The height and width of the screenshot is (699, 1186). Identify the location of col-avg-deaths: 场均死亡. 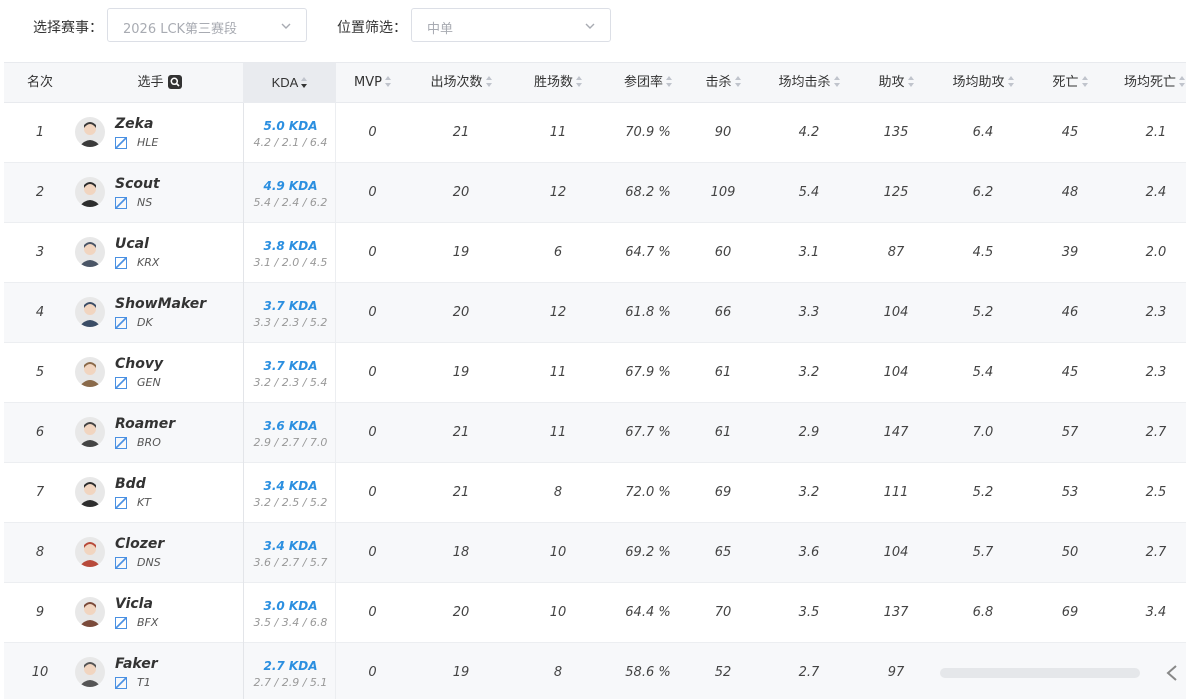
(1143, 83).